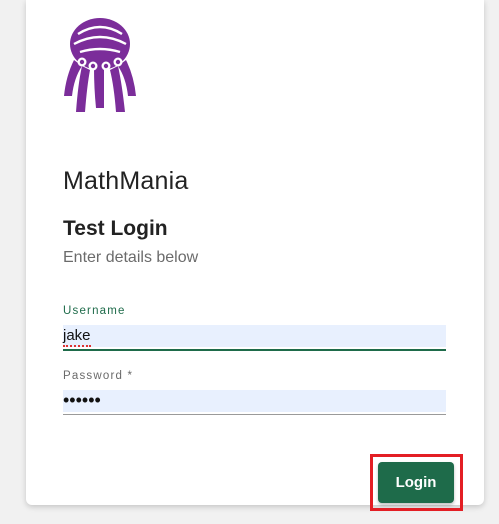 The image size is (499, 524). Describe the element at coordinates (82, 400) in the screenshot. I see `password-value: ••••••` at that location.